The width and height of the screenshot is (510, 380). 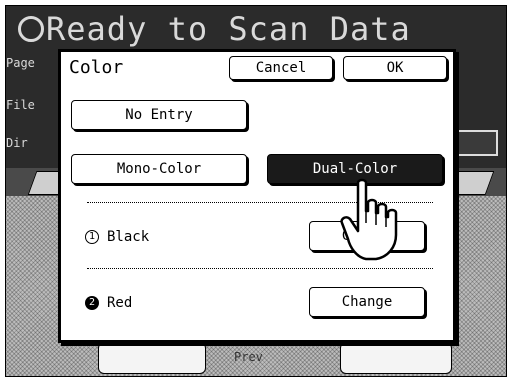 I want to click on status-title: Ready to Scan Data, so click(x=214, y=29).